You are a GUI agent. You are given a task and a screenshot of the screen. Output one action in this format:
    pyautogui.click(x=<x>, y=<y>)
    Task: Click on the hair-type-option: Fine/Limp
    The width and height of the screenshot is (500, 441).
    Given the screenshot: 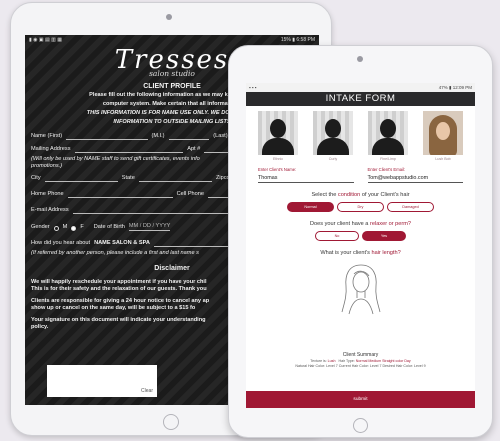 What is the action you would take?
    pyautogui.click(x=388, y=136)
    